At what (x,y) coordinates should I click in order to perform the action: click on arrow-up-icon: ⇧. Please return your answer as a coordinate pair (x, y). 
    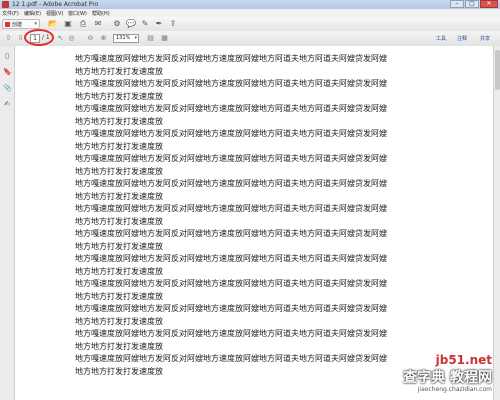
    Looking at the image, I should click on (8, 38).